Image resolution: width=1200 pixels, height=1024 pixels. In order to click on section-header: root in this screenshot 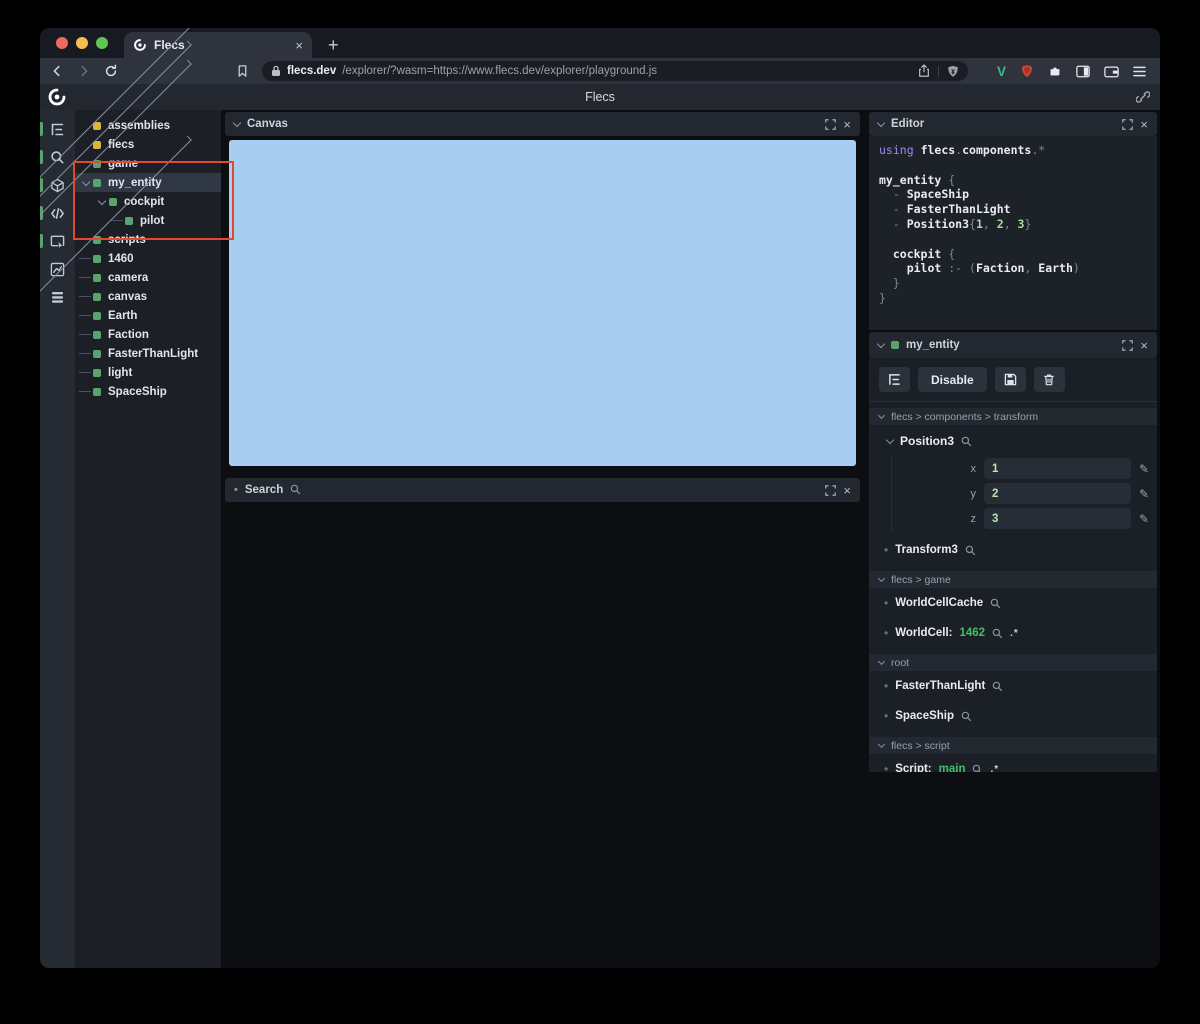, I will do `click(1013, 662)`.